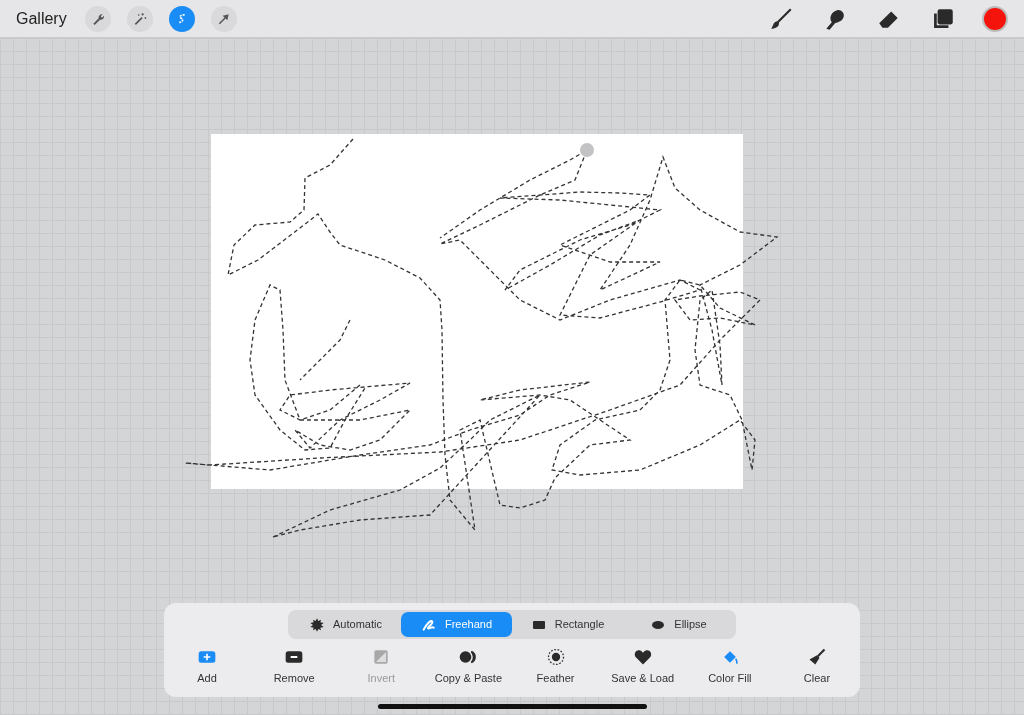  What do you see at coordinates (97, 18) in the screenshot?
I see `actions-button` at bounding box center [97, 18].